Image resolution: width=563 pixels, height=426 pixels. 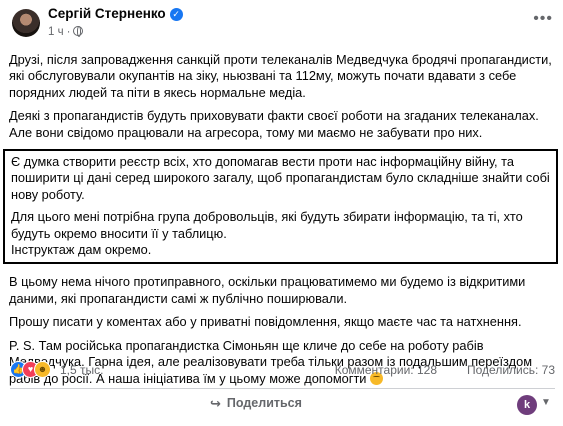 I want to click on shares-count: Поделились: 73, so click(x=511, y=370).